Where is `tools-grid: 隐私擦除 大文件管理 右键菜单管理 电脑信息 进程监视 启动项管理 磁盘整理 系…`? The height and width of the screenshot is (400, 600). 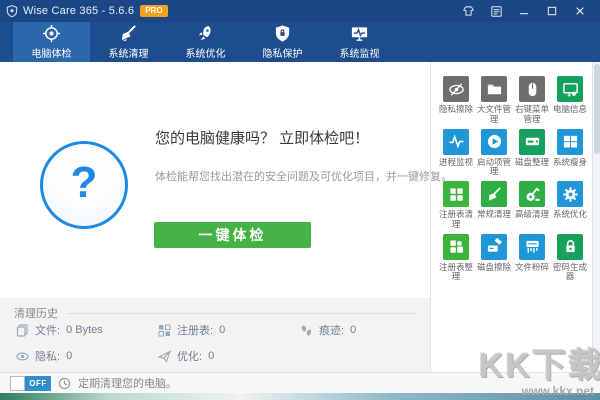 tools-grid: 隐私擦除 大文件管理 右键菜单管理 电脑信息 进程监视 启动项管理 磁盘整理 系… is located at coordinates (514, 179).